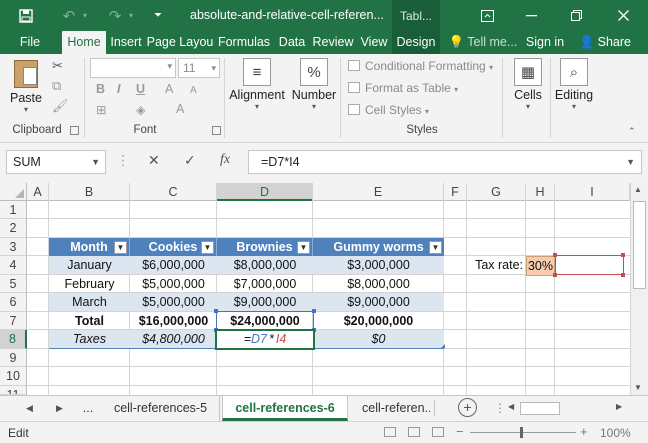  What do you see at coordinates (100, 89) in the screenshot?
I see `bold-icon: B` at bounding box center [100, 89].